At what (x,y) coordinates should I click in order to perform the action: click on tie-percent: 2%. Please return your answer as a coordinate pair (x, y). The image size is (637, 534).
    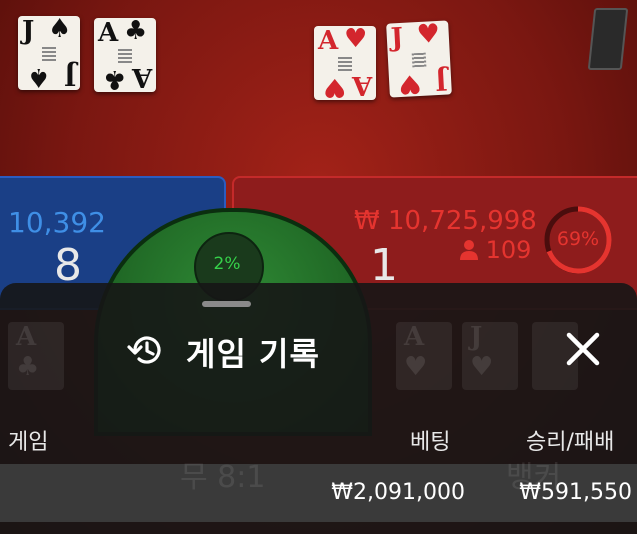
    Looking at the image, I should click on (227, 264).